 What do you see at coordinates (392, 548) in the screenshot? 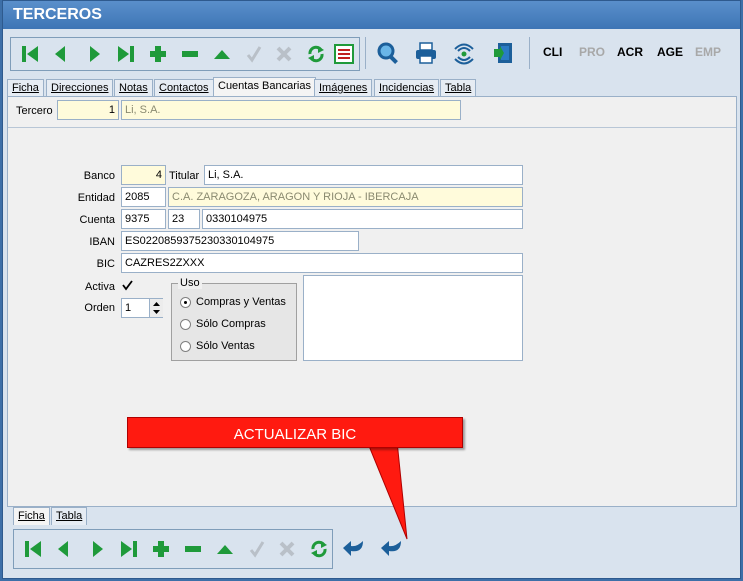
I see `return-arrow-icon` at bounding box center [392, 548].